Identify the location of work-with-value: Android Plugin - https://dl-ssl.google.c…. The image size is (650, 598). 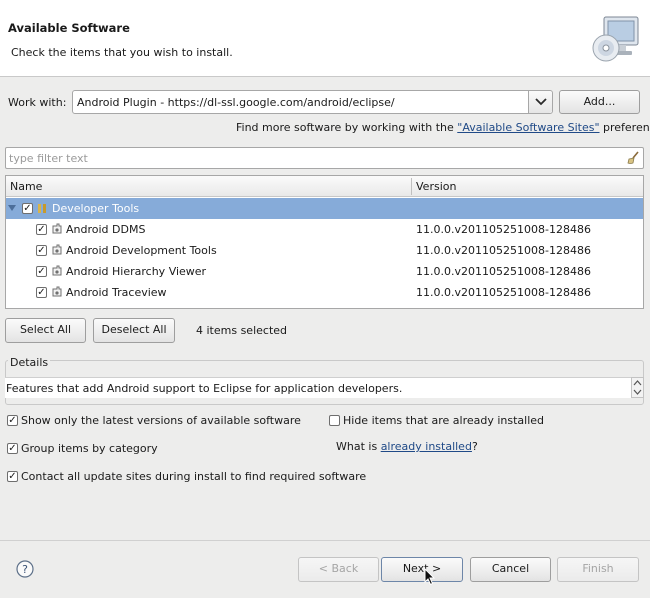
(236, 102).